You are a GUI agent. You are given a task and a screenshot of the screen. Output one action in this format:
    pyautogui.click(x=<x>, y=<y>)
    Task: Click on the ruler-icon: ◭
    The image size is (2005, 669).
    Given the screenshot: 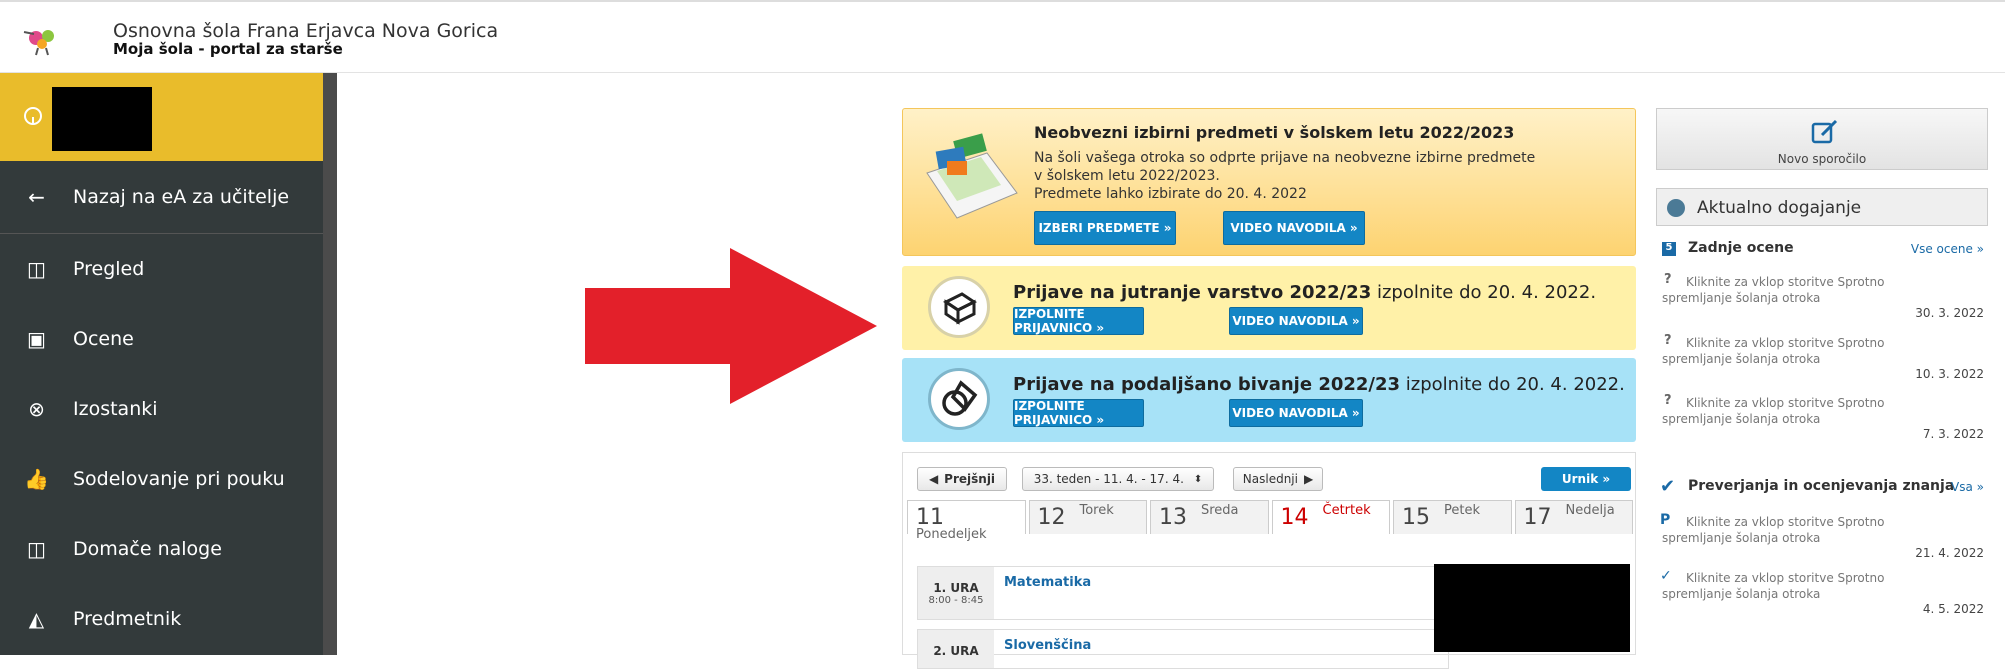 What is the action you would take?
    pyautogui.click(x=36, y=619)
    